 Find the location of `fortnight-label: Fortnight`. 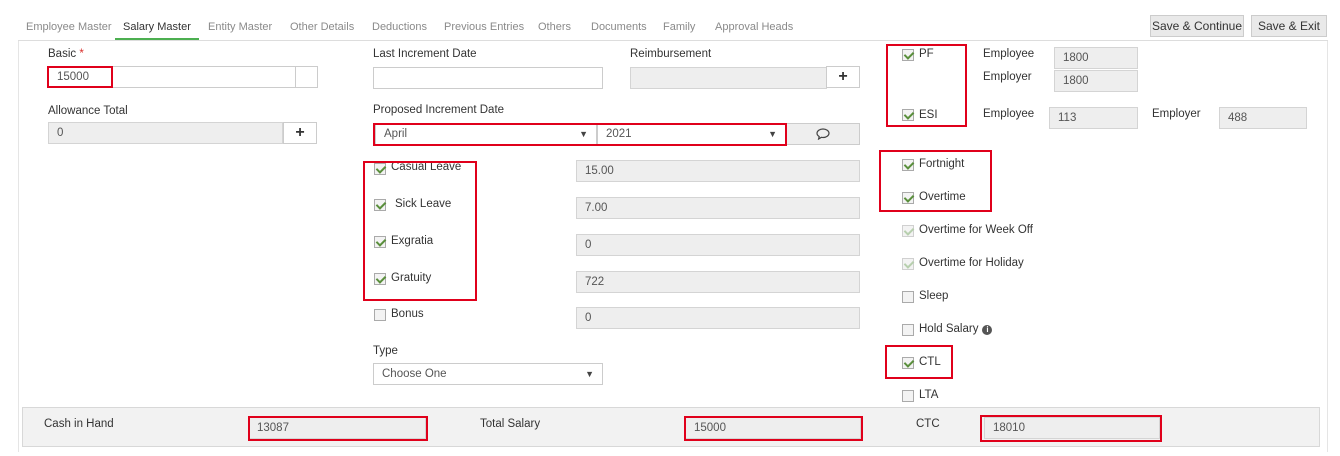

fortnight-label: Fortnight is located at coordinates (942, 164).